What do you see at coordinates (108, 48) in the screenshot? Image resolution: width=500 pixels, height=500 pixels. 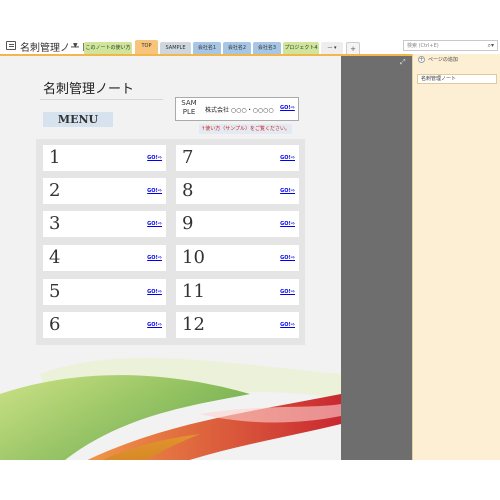 I see `tab-how-to-use: このノートの使い方` at bounding box center [108, 48].